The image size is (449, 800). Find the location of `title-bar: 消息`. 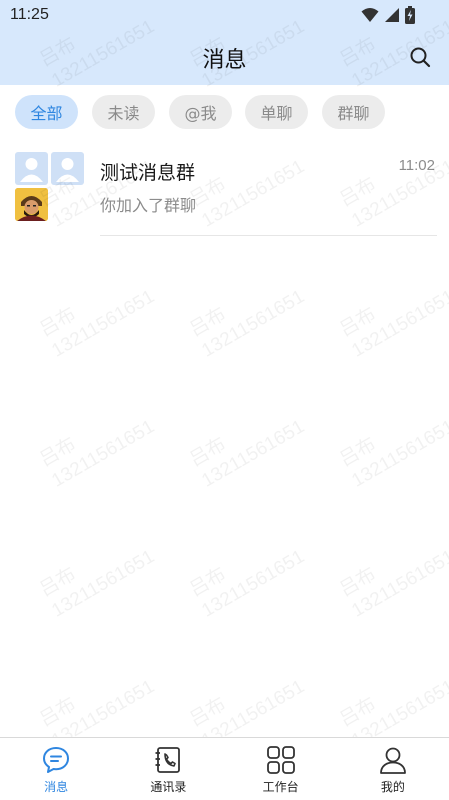

title-bar: 消息 is located at coordinates (224, 57).